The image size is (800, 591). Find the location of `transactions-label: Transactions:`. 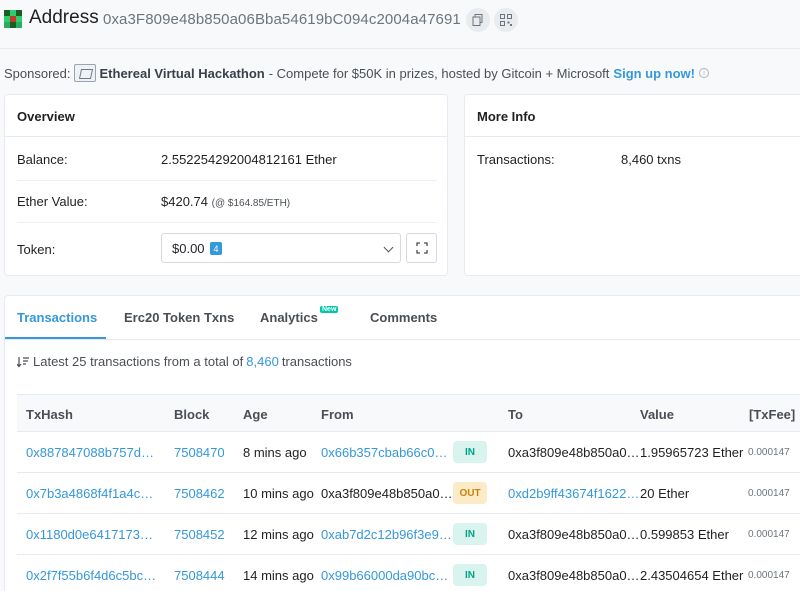

transactions-label: Transactions: is located at coordinates (516, 159).